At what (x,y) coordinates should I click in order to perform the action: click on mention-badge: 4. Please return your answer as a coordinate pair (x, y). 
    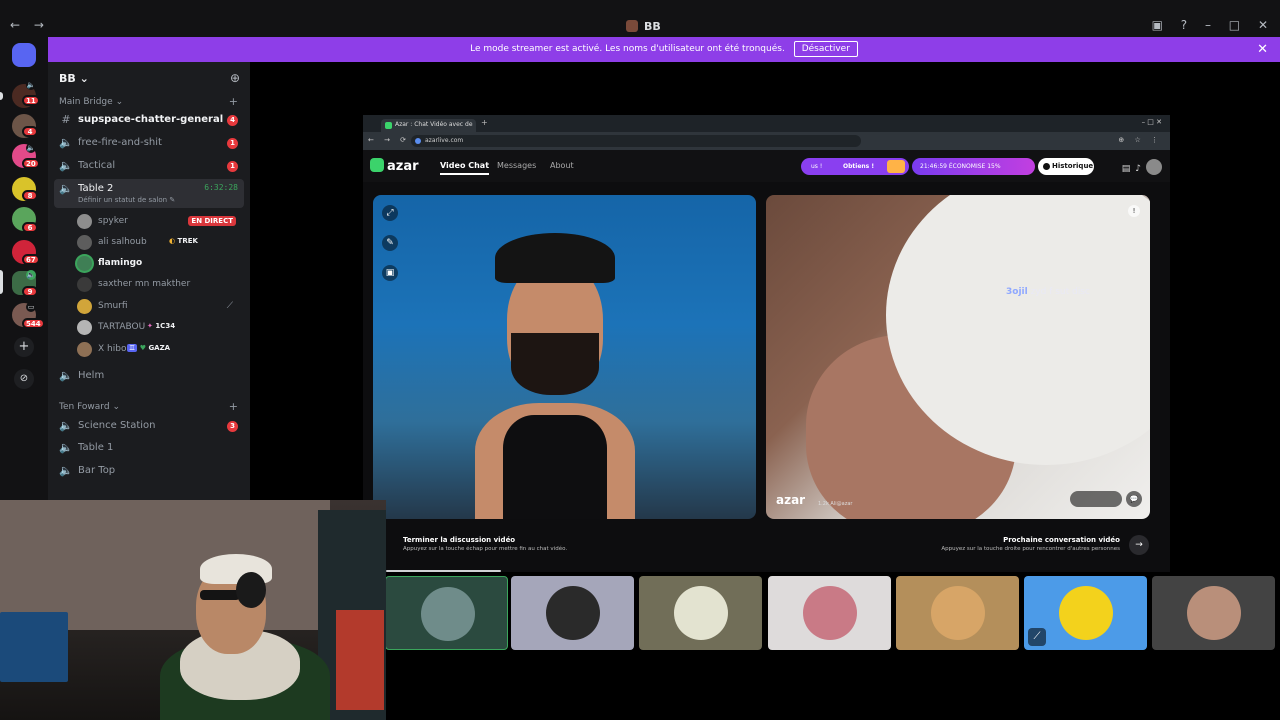
    Looking at the image, I should click on (232, 120).